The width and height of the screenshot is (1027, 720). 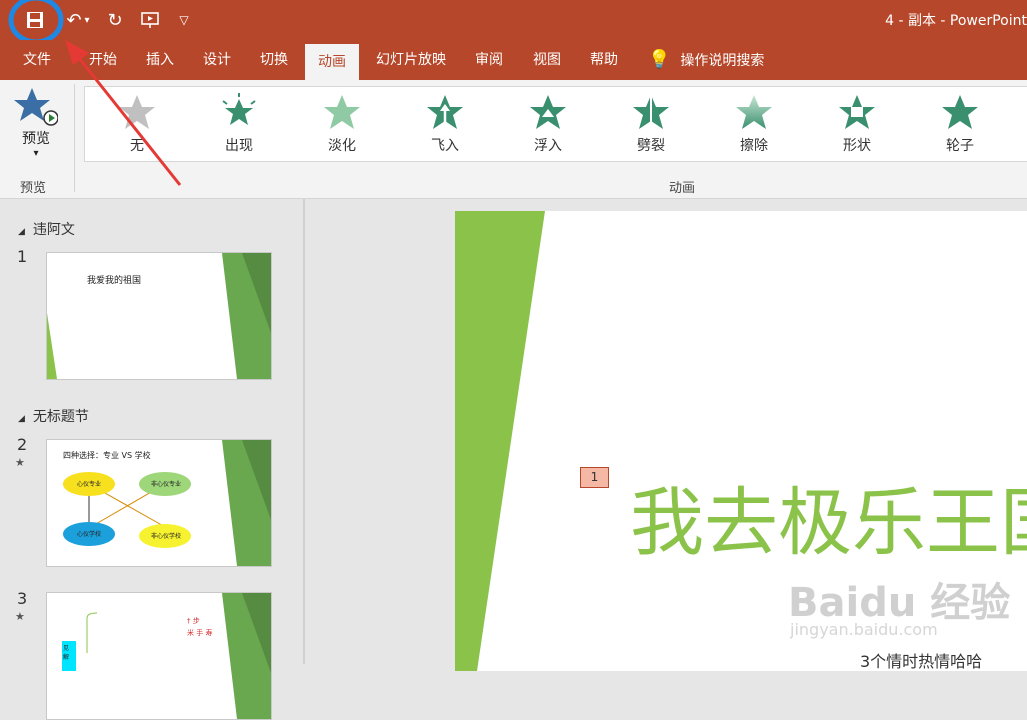 What do you see at coordinates (828, 516) in the screenshot?
I see `slide-title: 我去极乐王国` at bounding box center [828, 516].